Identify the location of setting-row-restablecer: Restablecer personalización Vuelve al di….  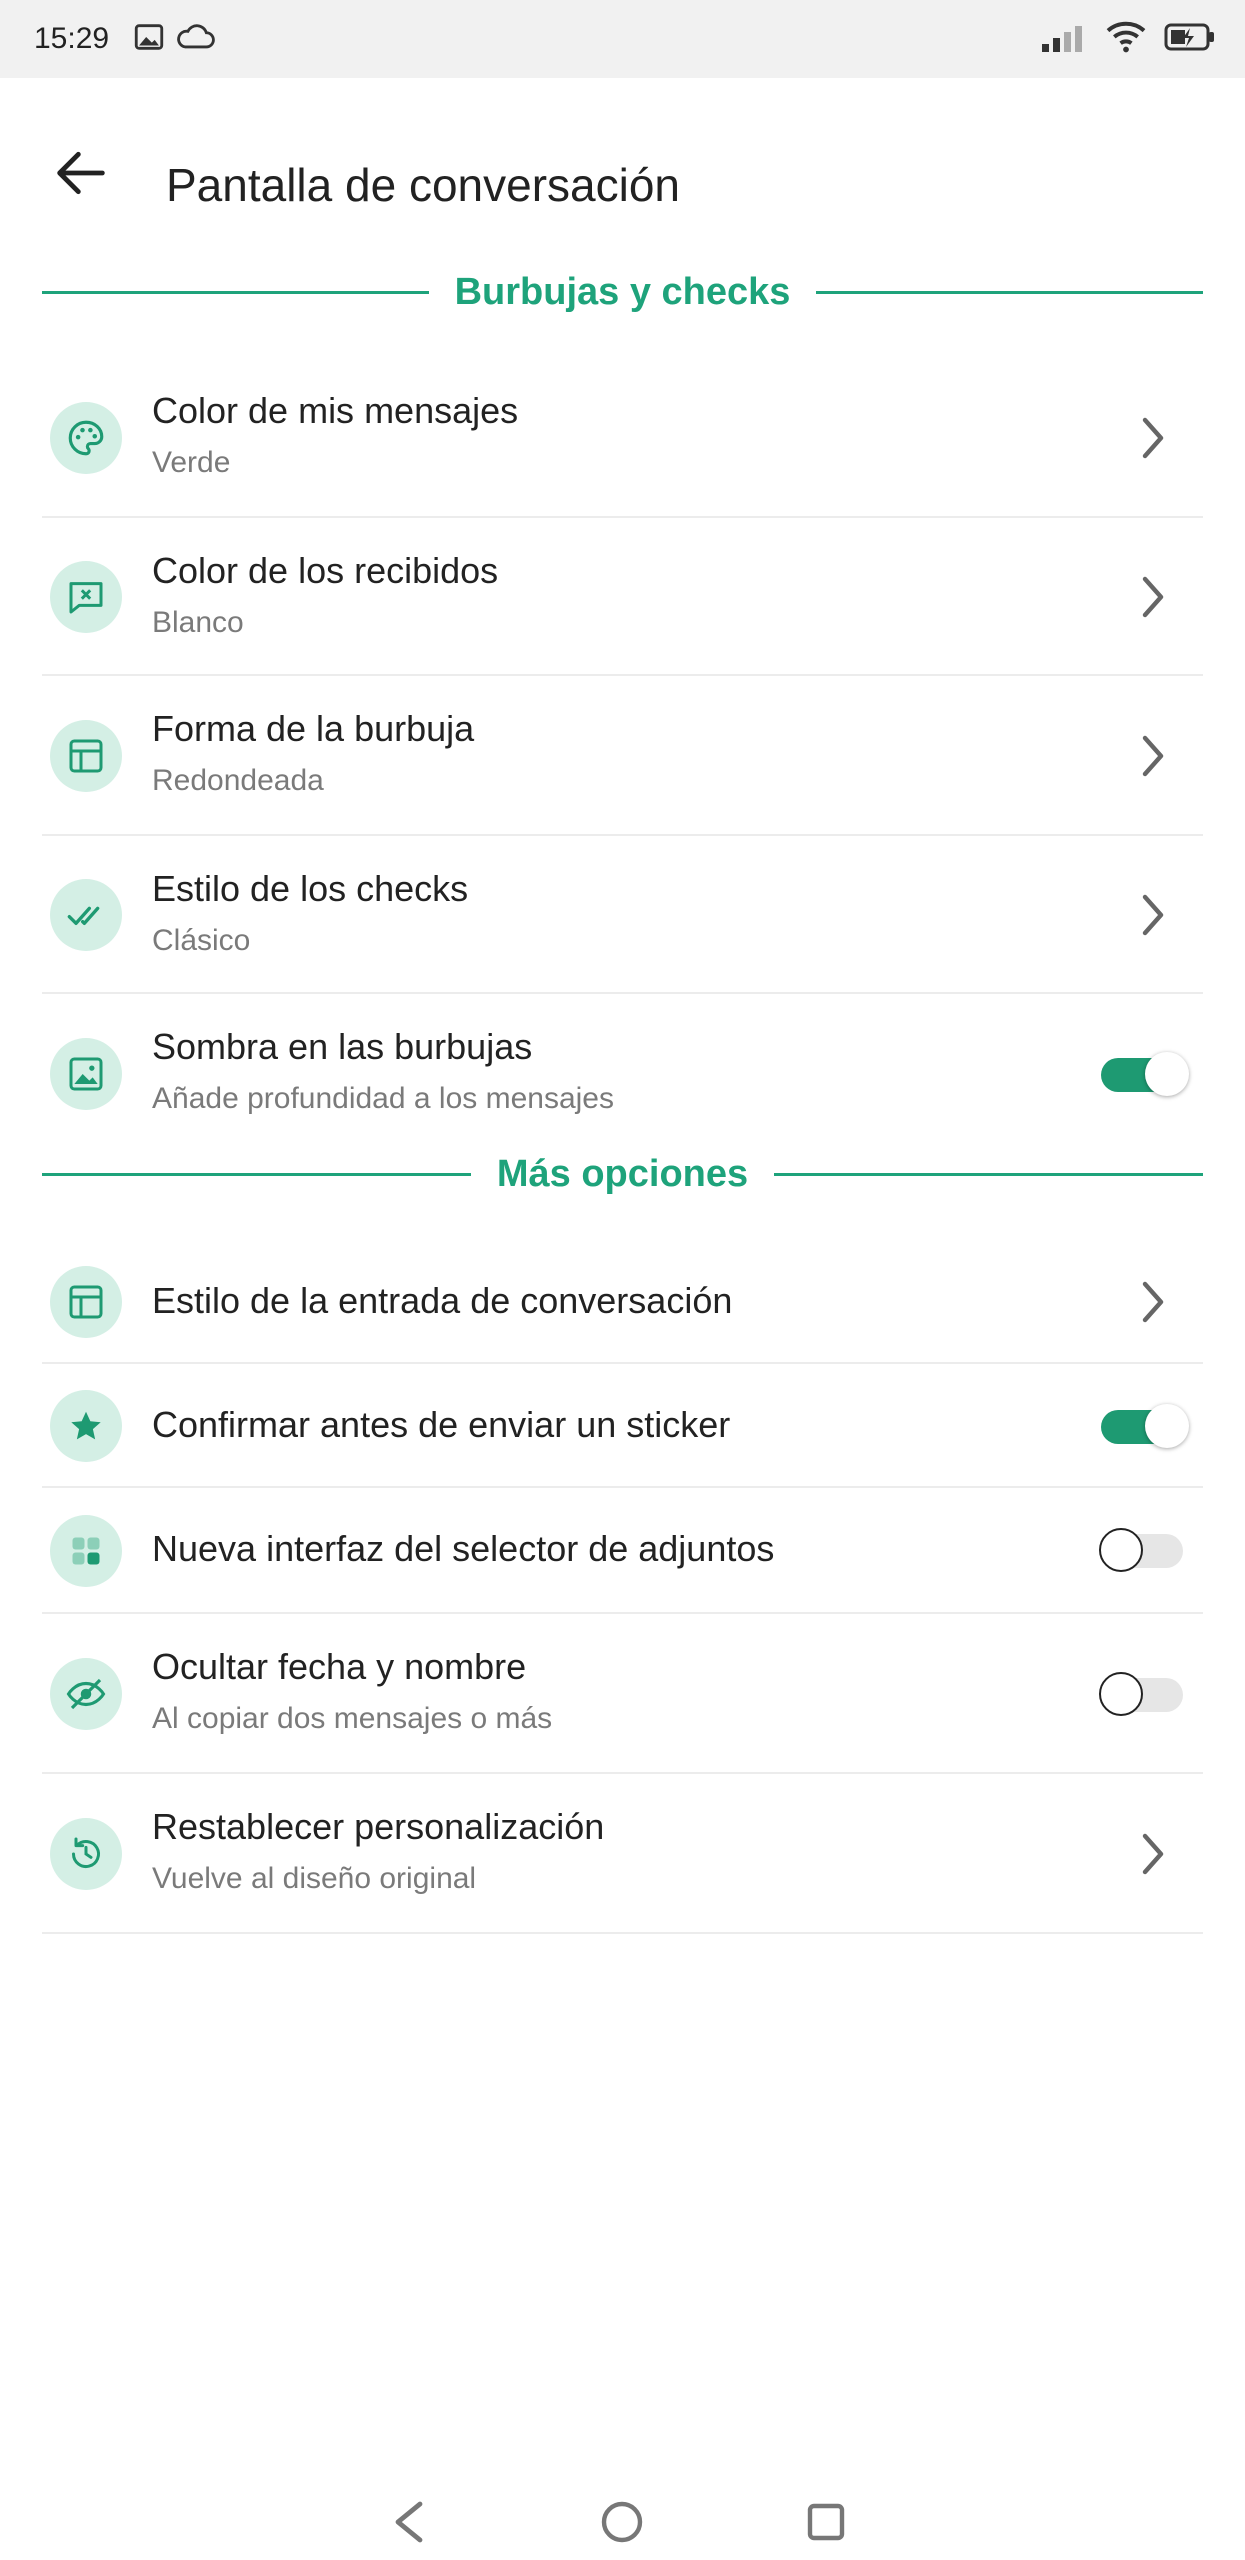
(622, 1854).